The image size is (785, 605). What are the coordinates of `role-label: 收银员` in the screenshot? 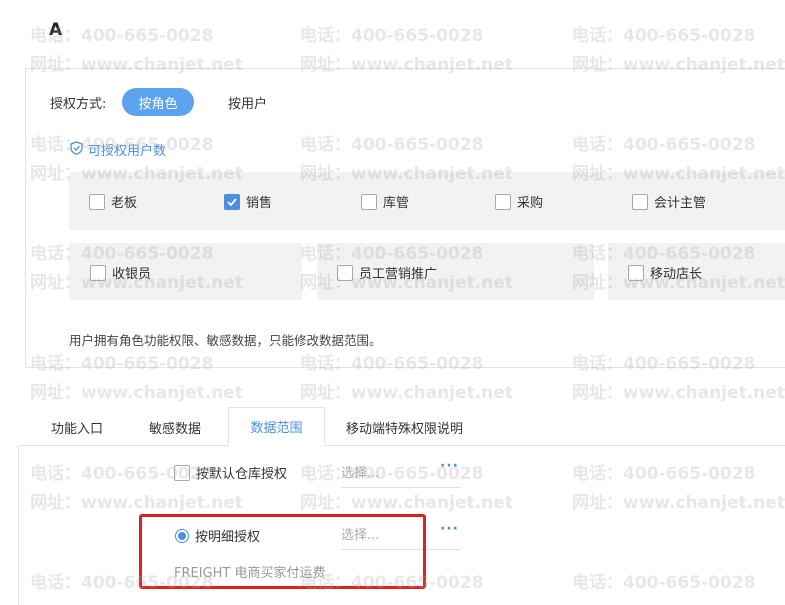 It's located at (132, 274).